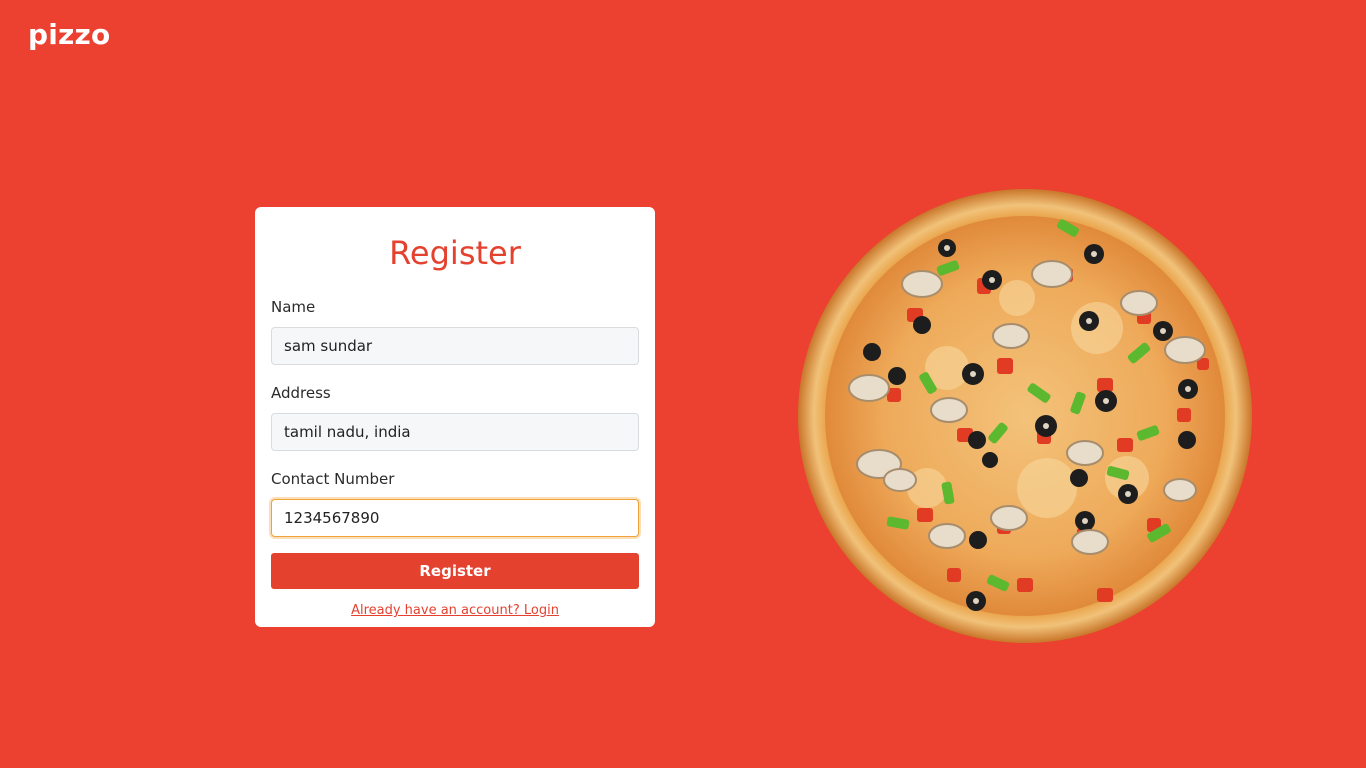  What do you see at coordinates (455, 253) in the screenshot?
I see `page-title: Register` at bounding box center [455, 253].